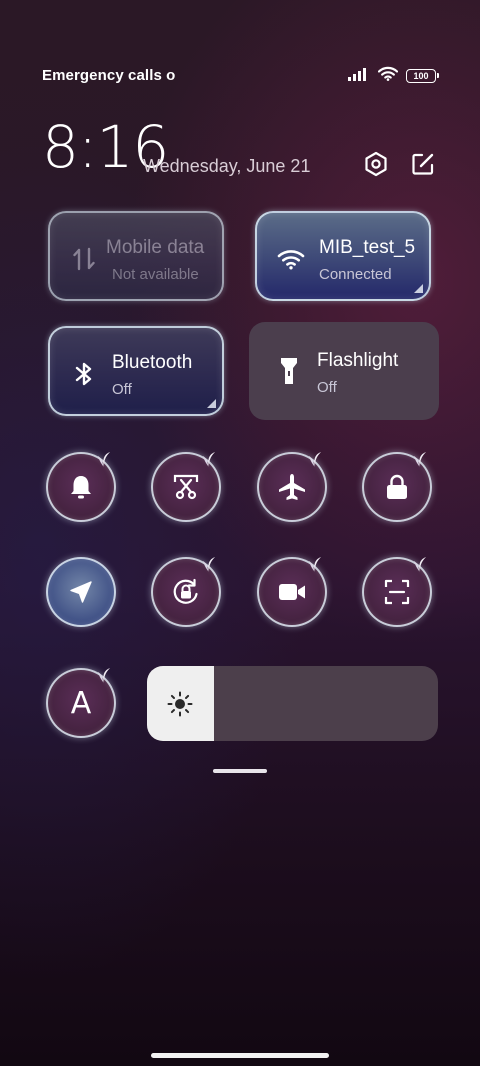 The width and height of the screenshot is (480, 1066). What do you see at coordinates (359, 76) in the screenshot?
I see `signal-icon` at bounding box center [359, 76].